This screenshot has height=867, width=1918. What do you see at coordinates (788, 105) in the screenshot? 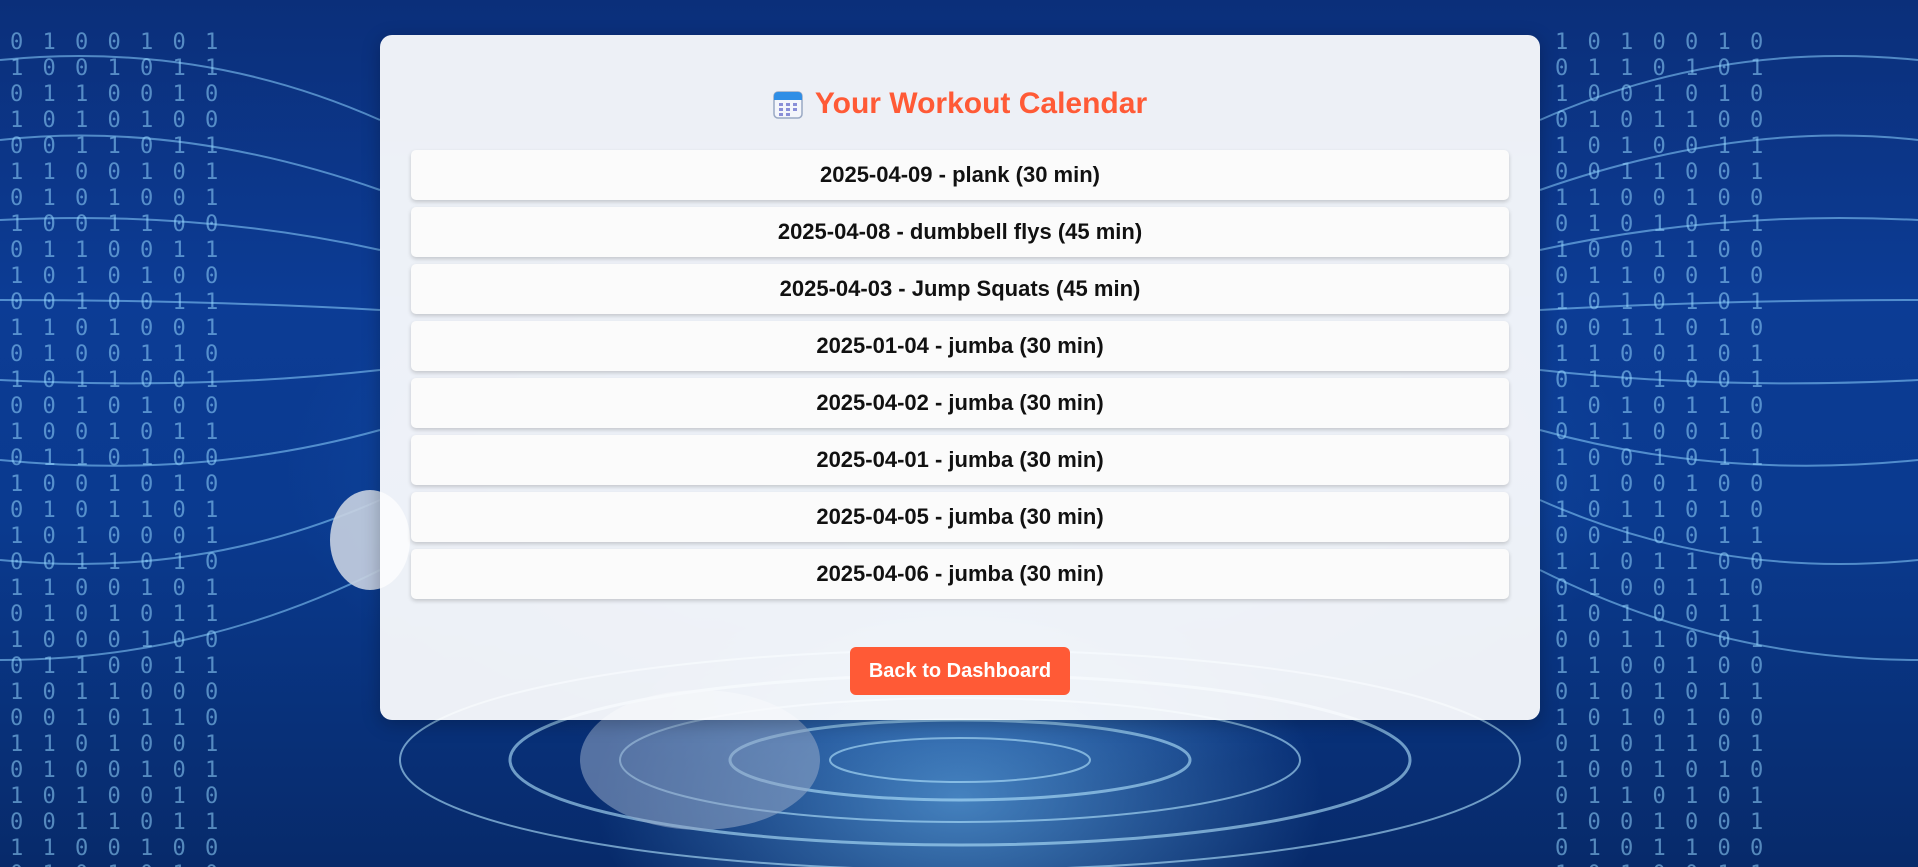
I see `calendar-icon` at bounding box center [788, 105].